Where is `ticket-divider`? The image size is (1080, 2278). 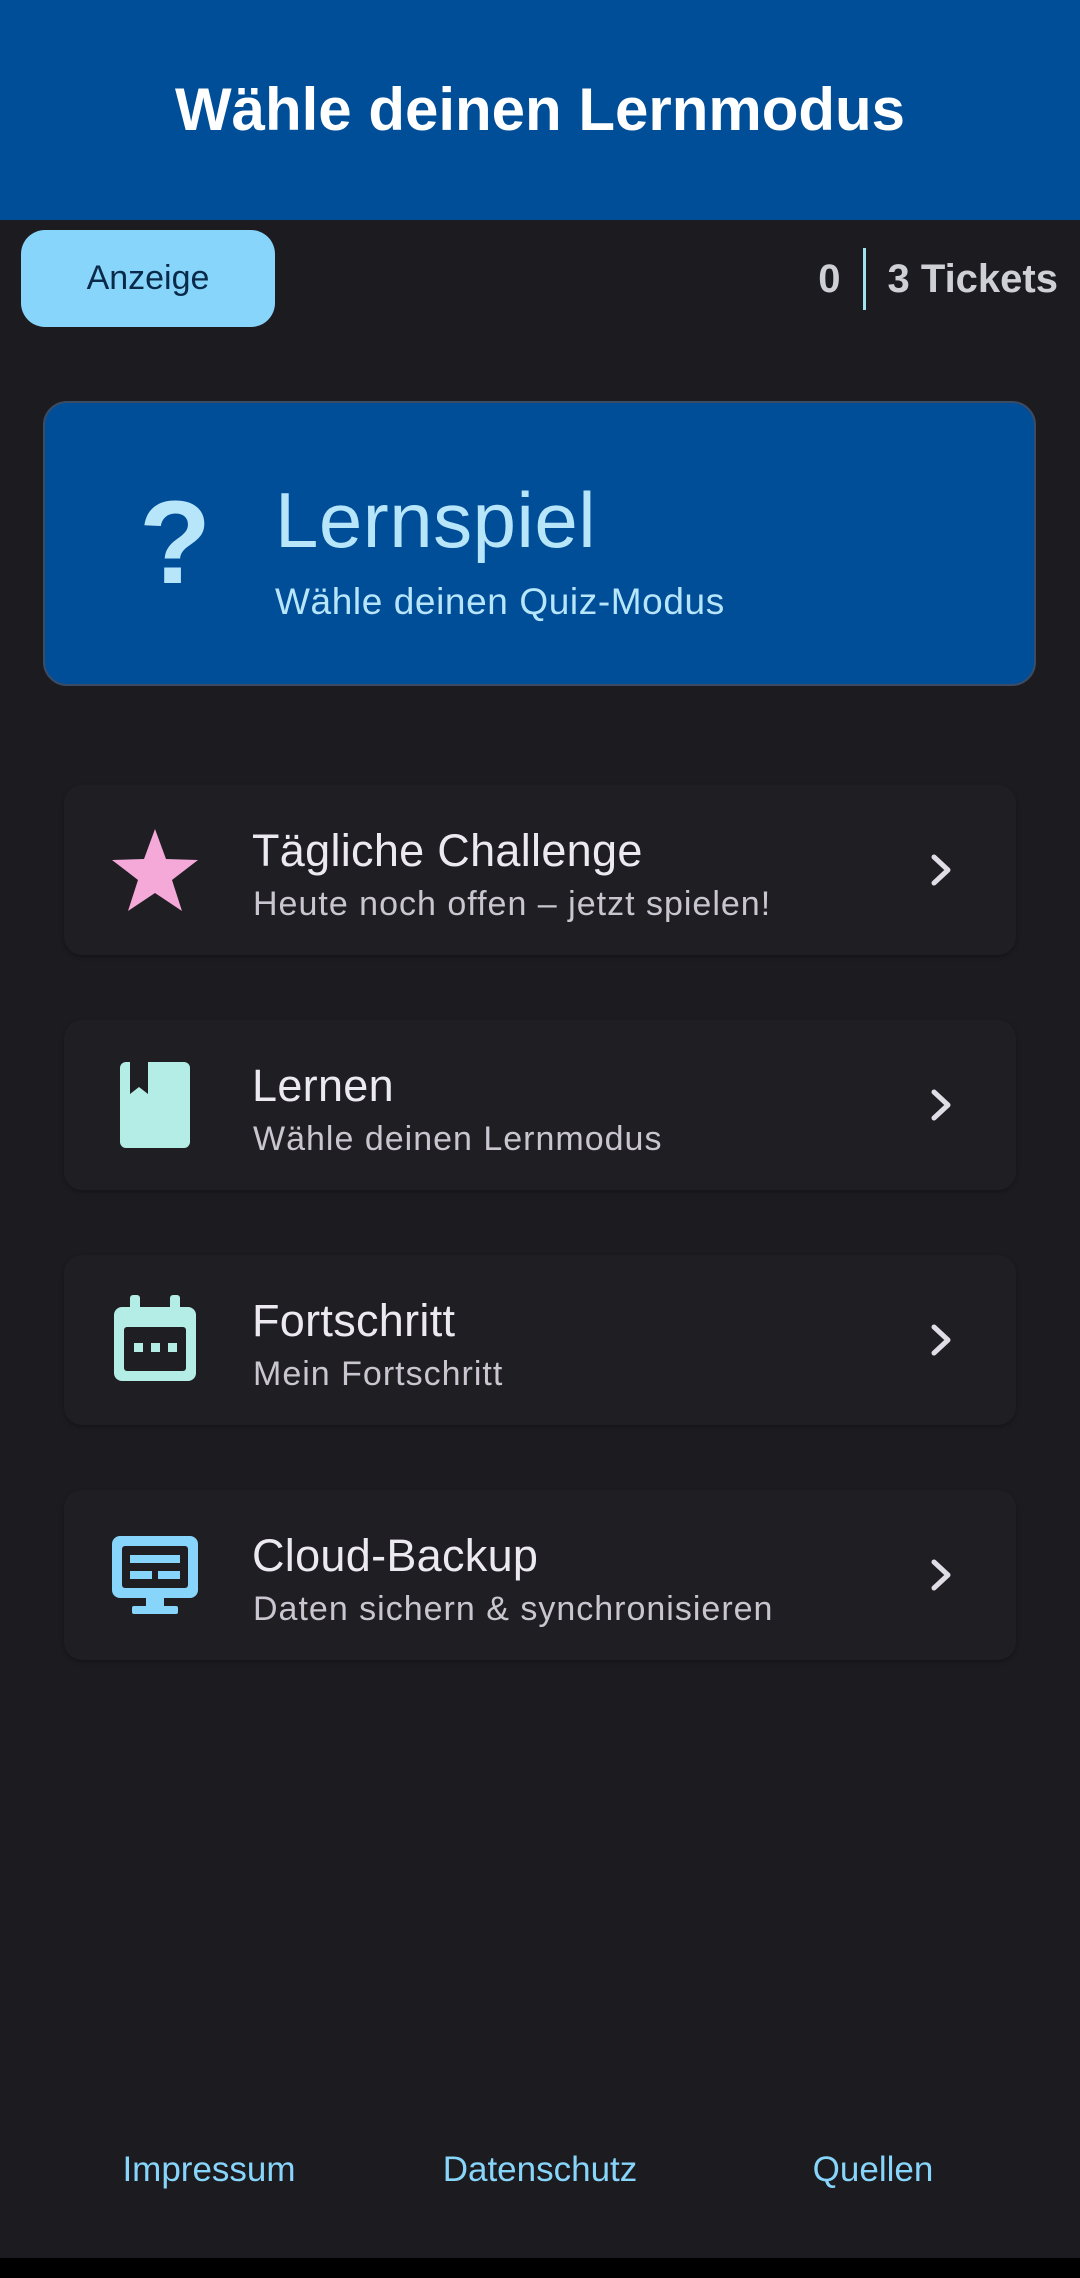 ticket-divider is located at coordinates (864, 279).